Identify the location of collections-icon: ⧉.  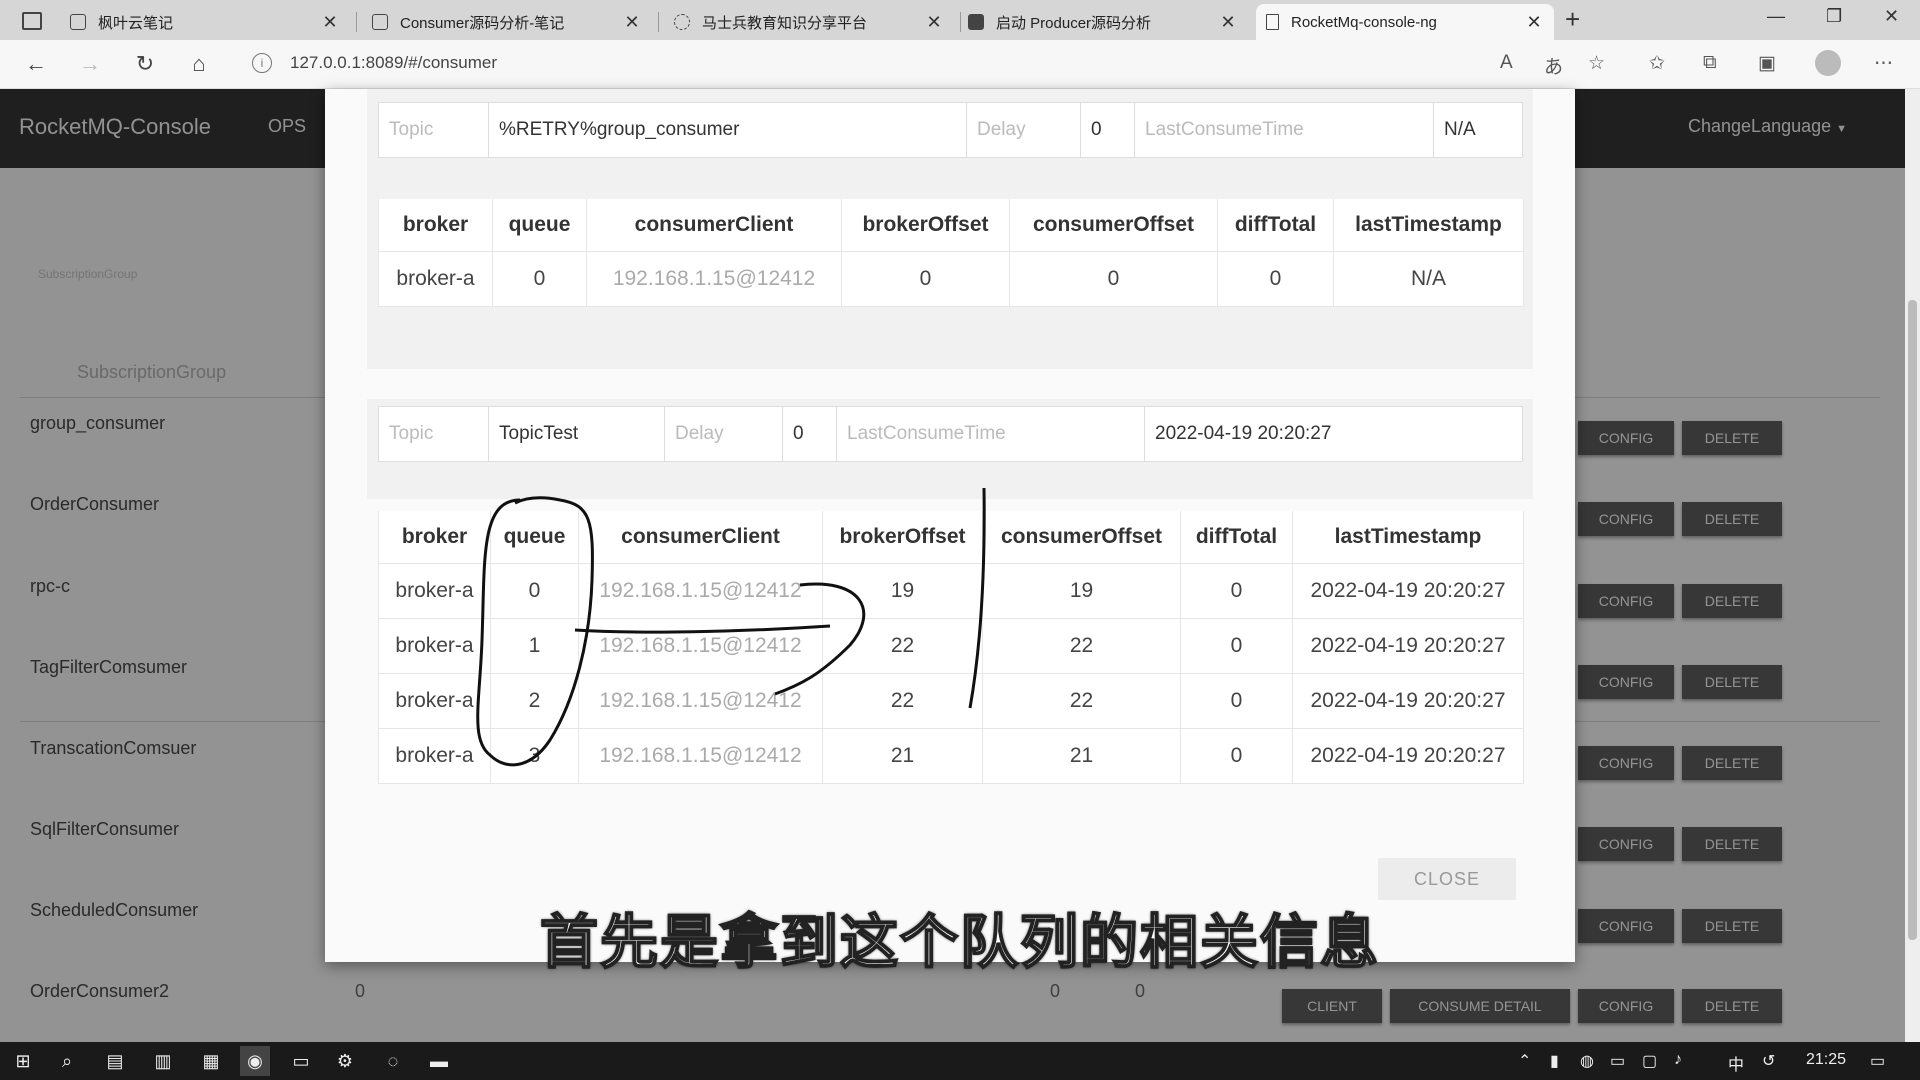
(1710, 63).